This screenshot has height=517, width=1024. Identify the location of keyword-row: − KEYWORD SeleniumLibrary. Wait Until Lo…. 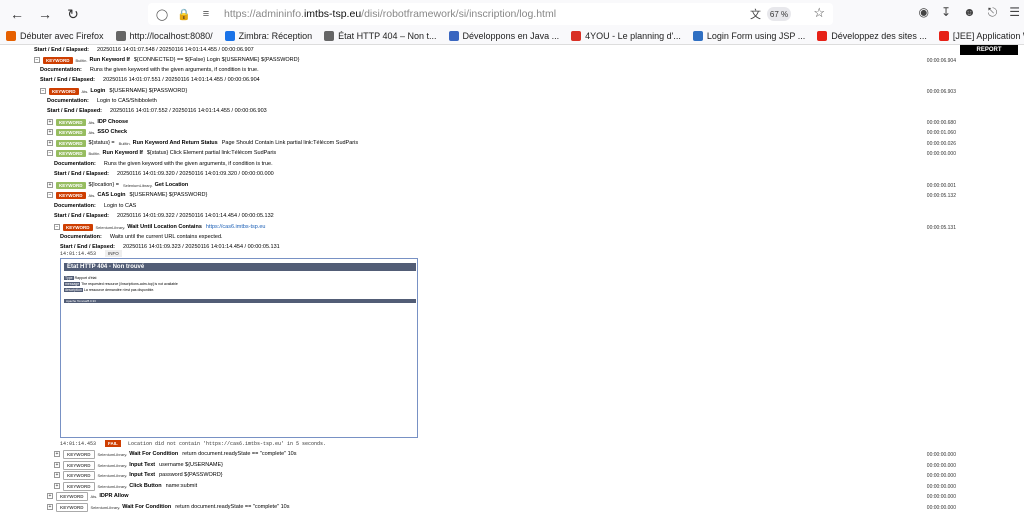
(161, 227).